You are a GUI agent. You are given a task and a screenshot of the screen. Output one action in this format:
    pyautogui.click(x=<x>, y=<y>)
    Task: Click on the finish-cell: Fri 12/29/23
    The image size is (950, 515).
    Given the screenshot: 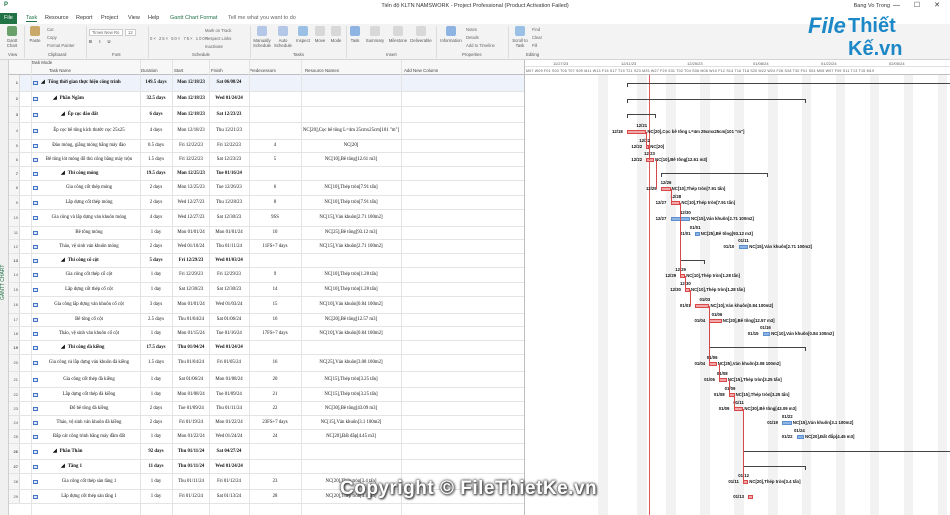 What is the action you would take?
    pyautogui.click(x=229, y=275)
    